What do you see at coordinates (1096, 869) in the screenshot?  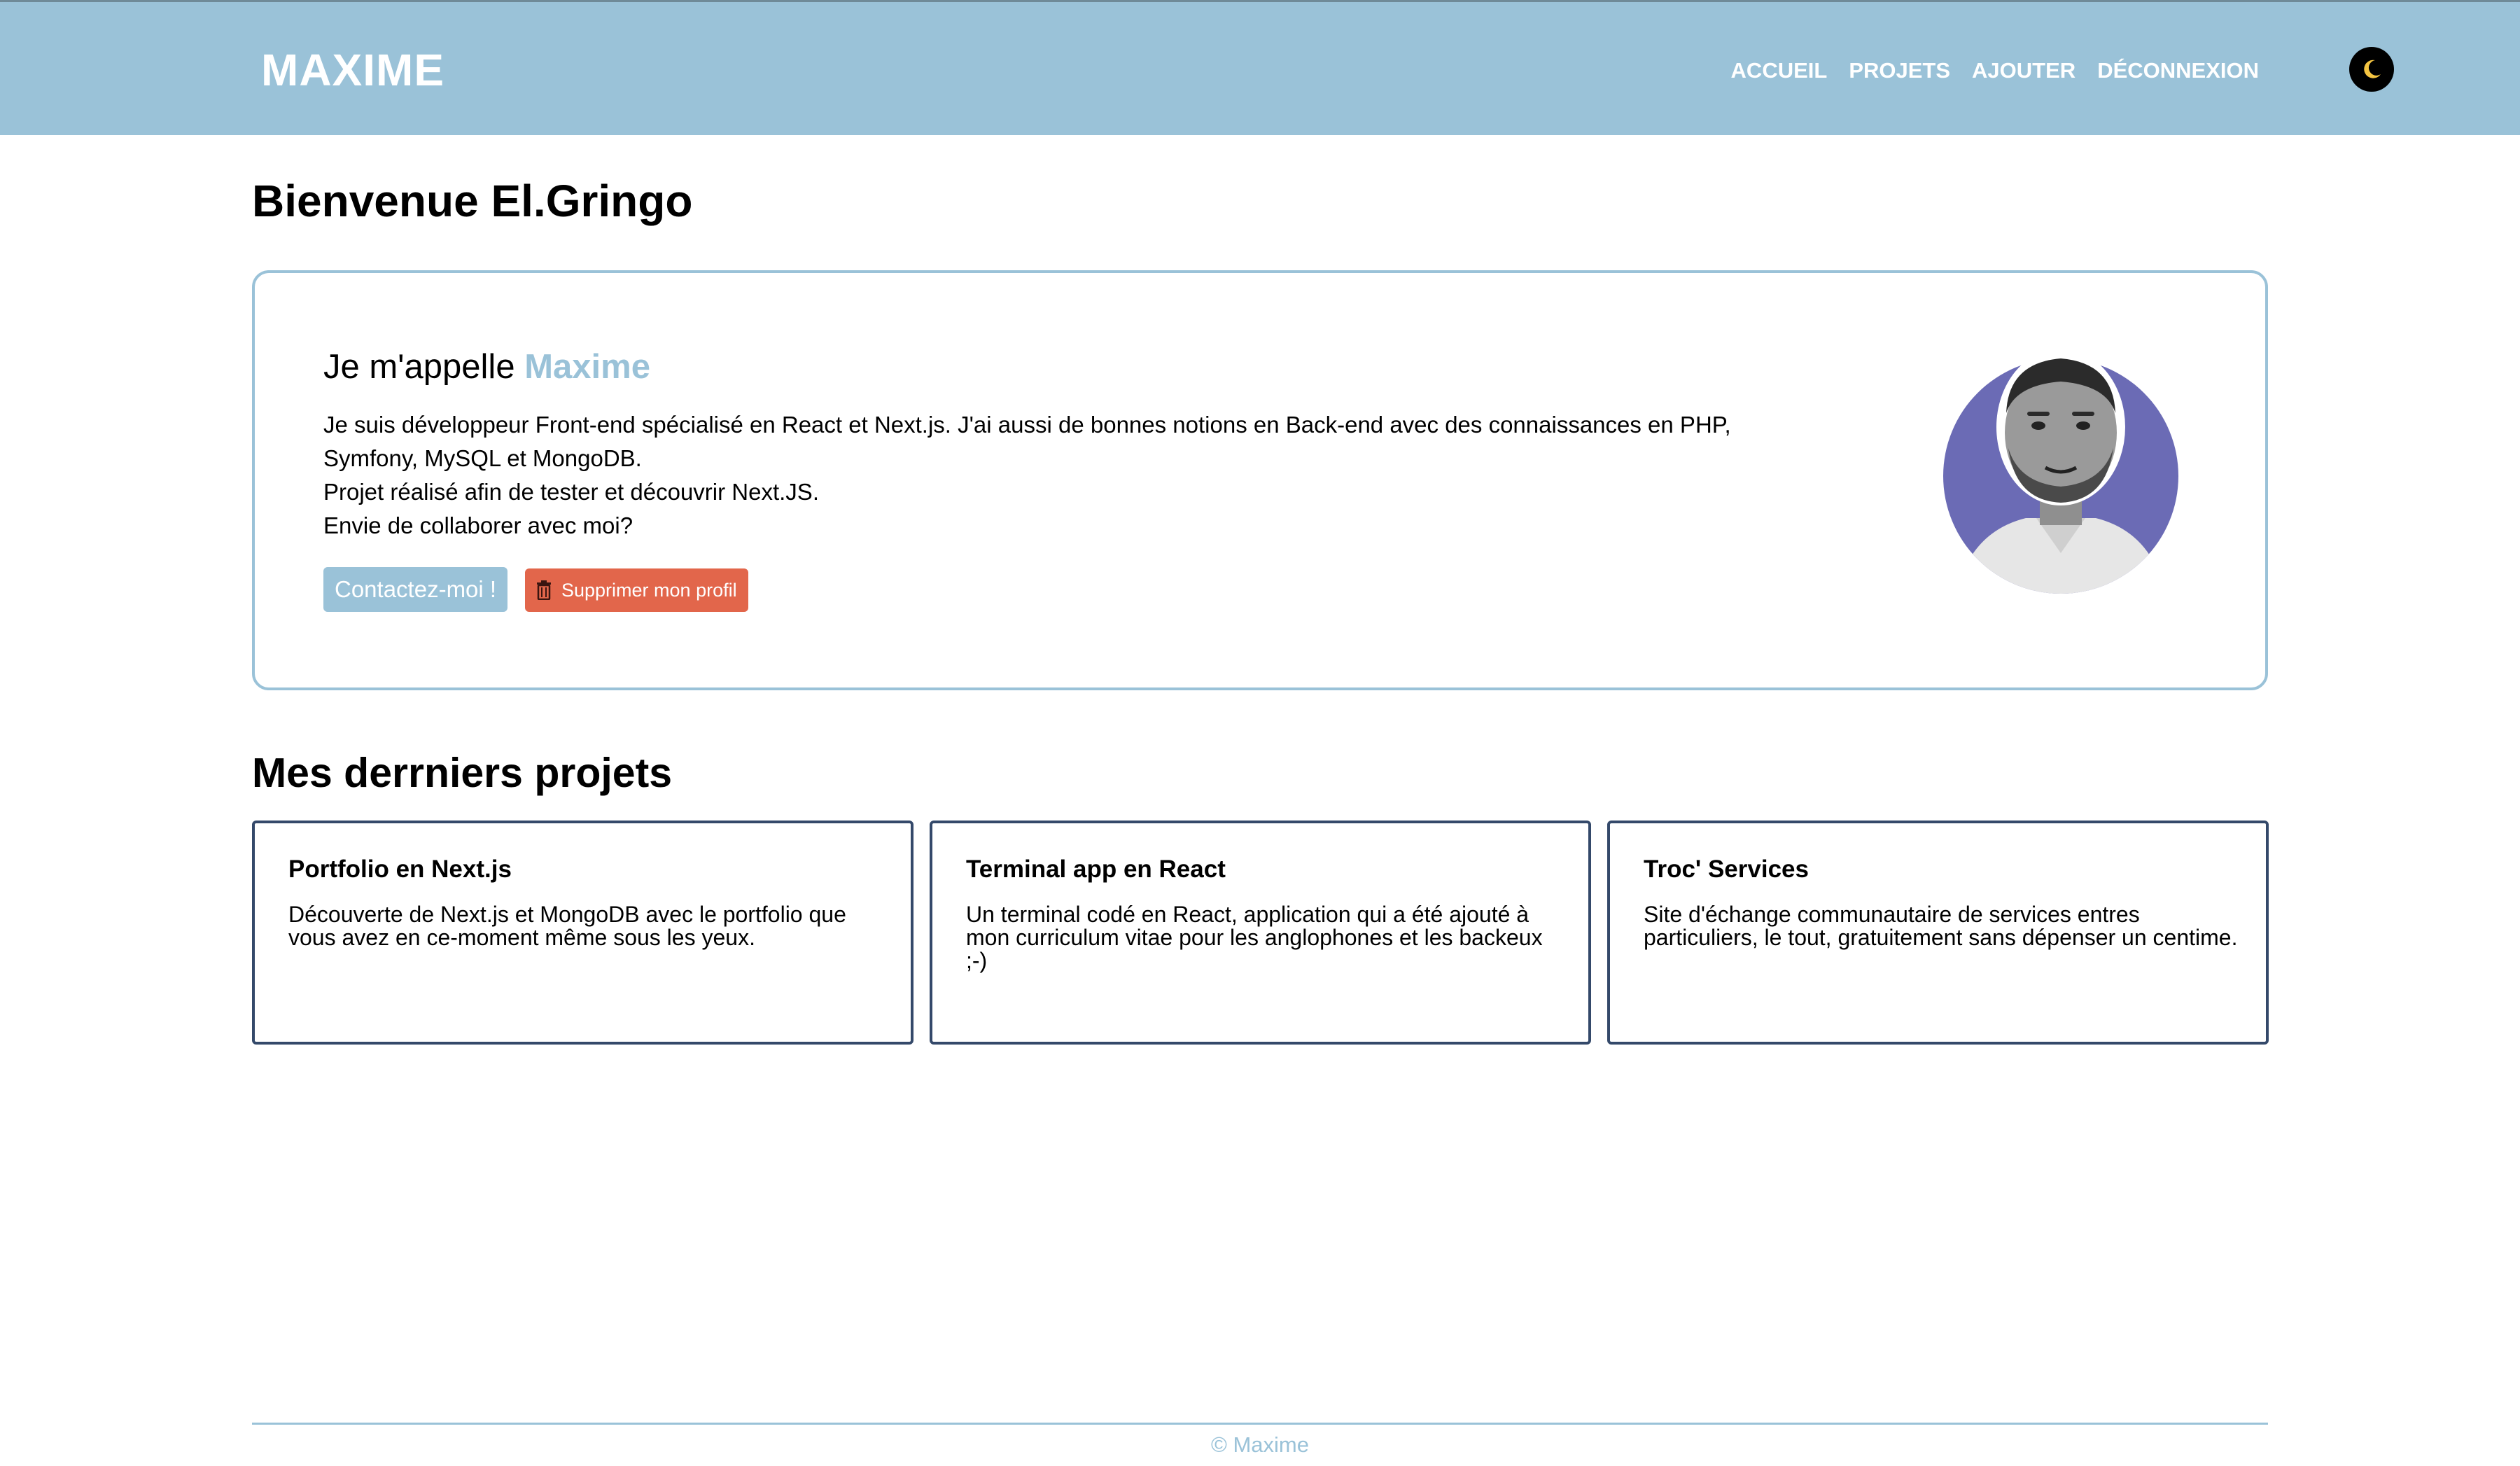 I see `project-title: Terminal app en React` at bounding box center [1096, 869].